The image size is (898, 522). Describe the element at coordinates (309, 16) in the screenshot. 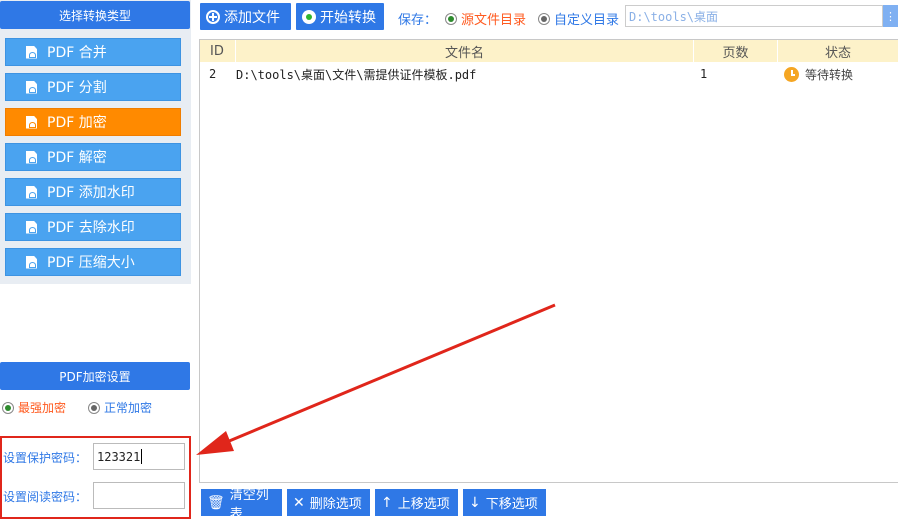

I see `start-circle-icon` at that location.